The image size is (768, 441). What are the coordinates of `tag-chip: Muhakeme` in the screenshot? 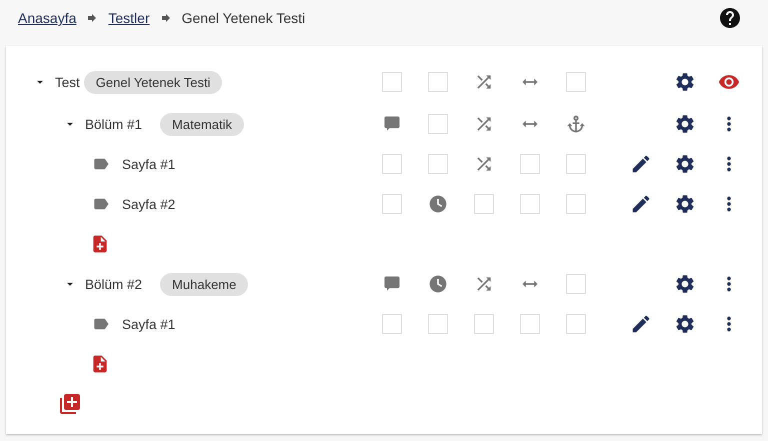 It's located at (204, 284).